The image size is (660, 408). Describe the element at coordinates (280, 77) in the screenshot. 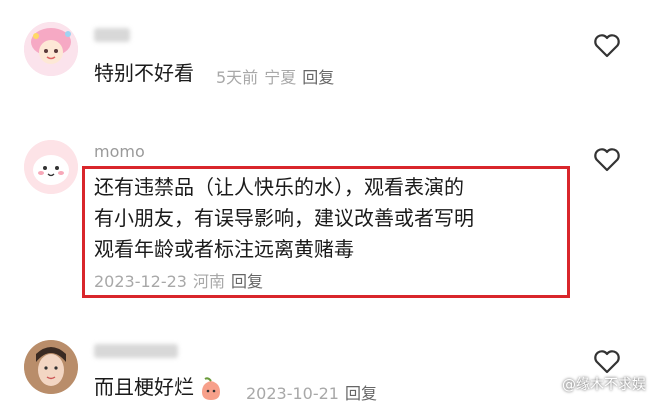

I see `comment-location: 宁夏` at that location.